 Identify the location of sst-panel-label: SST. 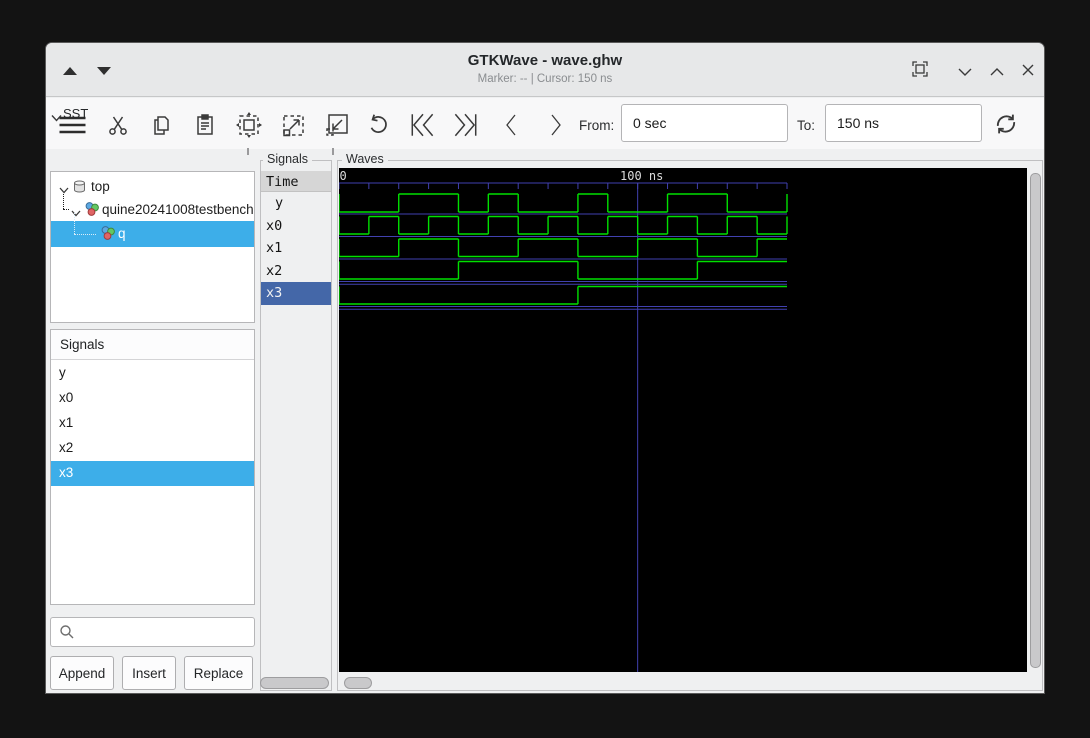
(76, 113).